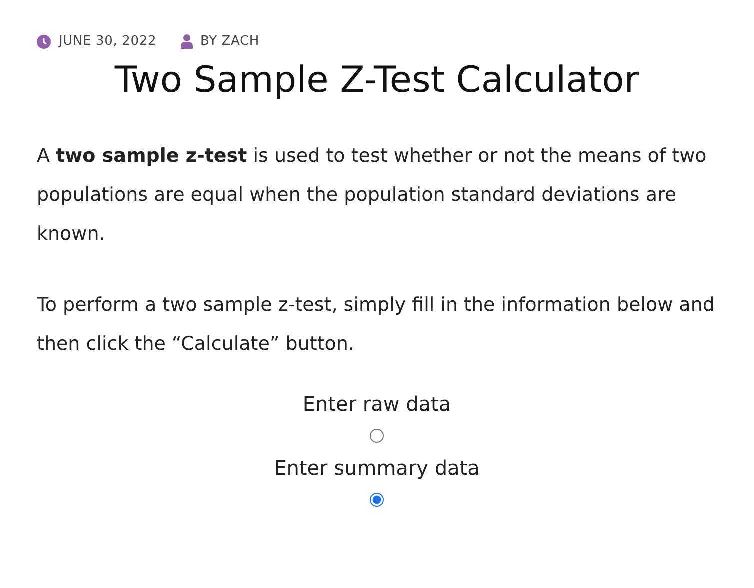 The height and width of the screenshot is (588, 754). Describe the element at coordinates (377, 80) in the screenshot. I see `page-title: Two Sample Z-Test Calculator` at that location.